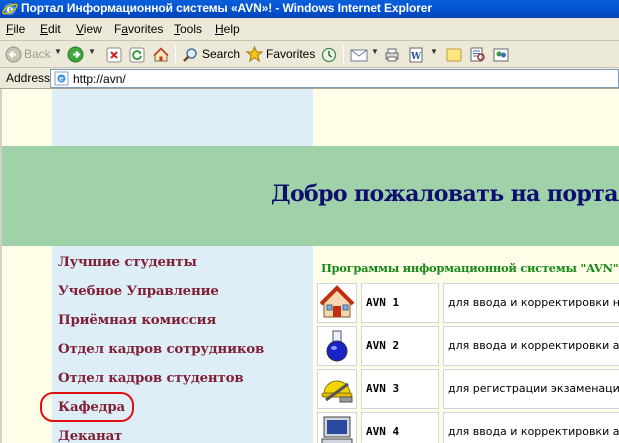  I want to click on program-desc-cell: для ввода и корректировки н, so click(531, 303).